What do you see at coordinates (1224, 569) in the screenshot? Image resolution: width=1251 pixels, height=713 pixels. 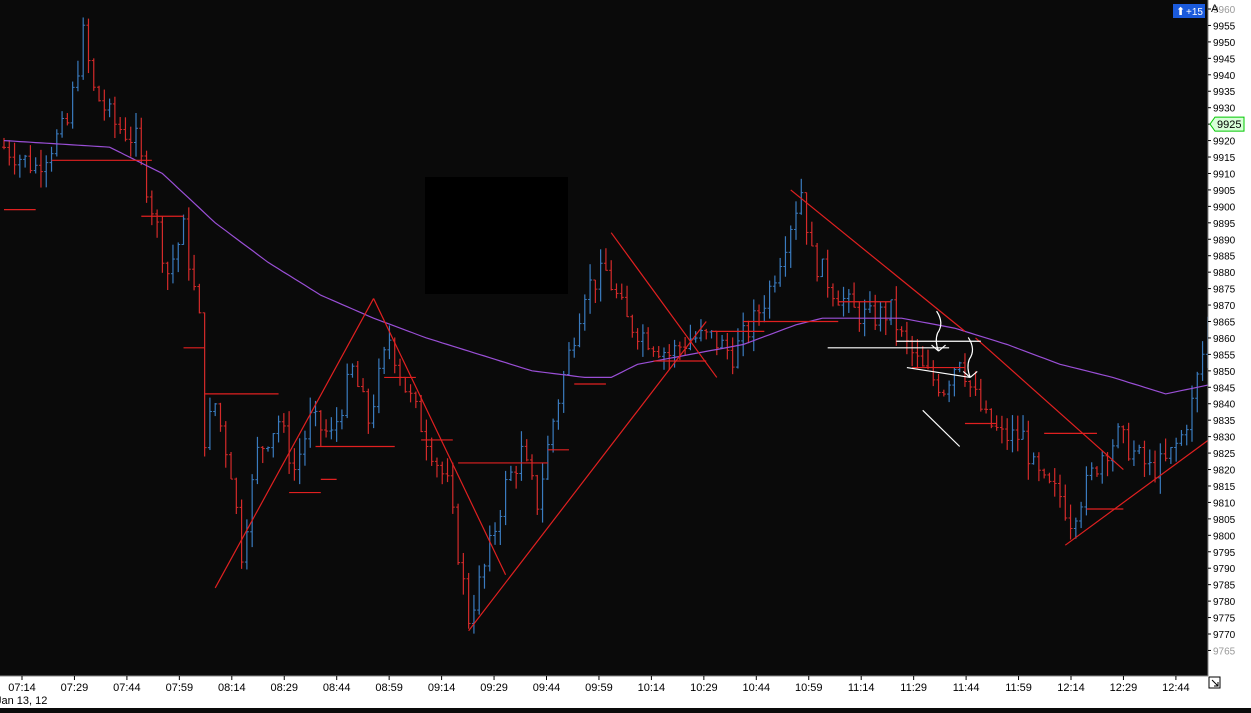 I see `y-tick-label: 9790` at bounding box center [1224, 569].